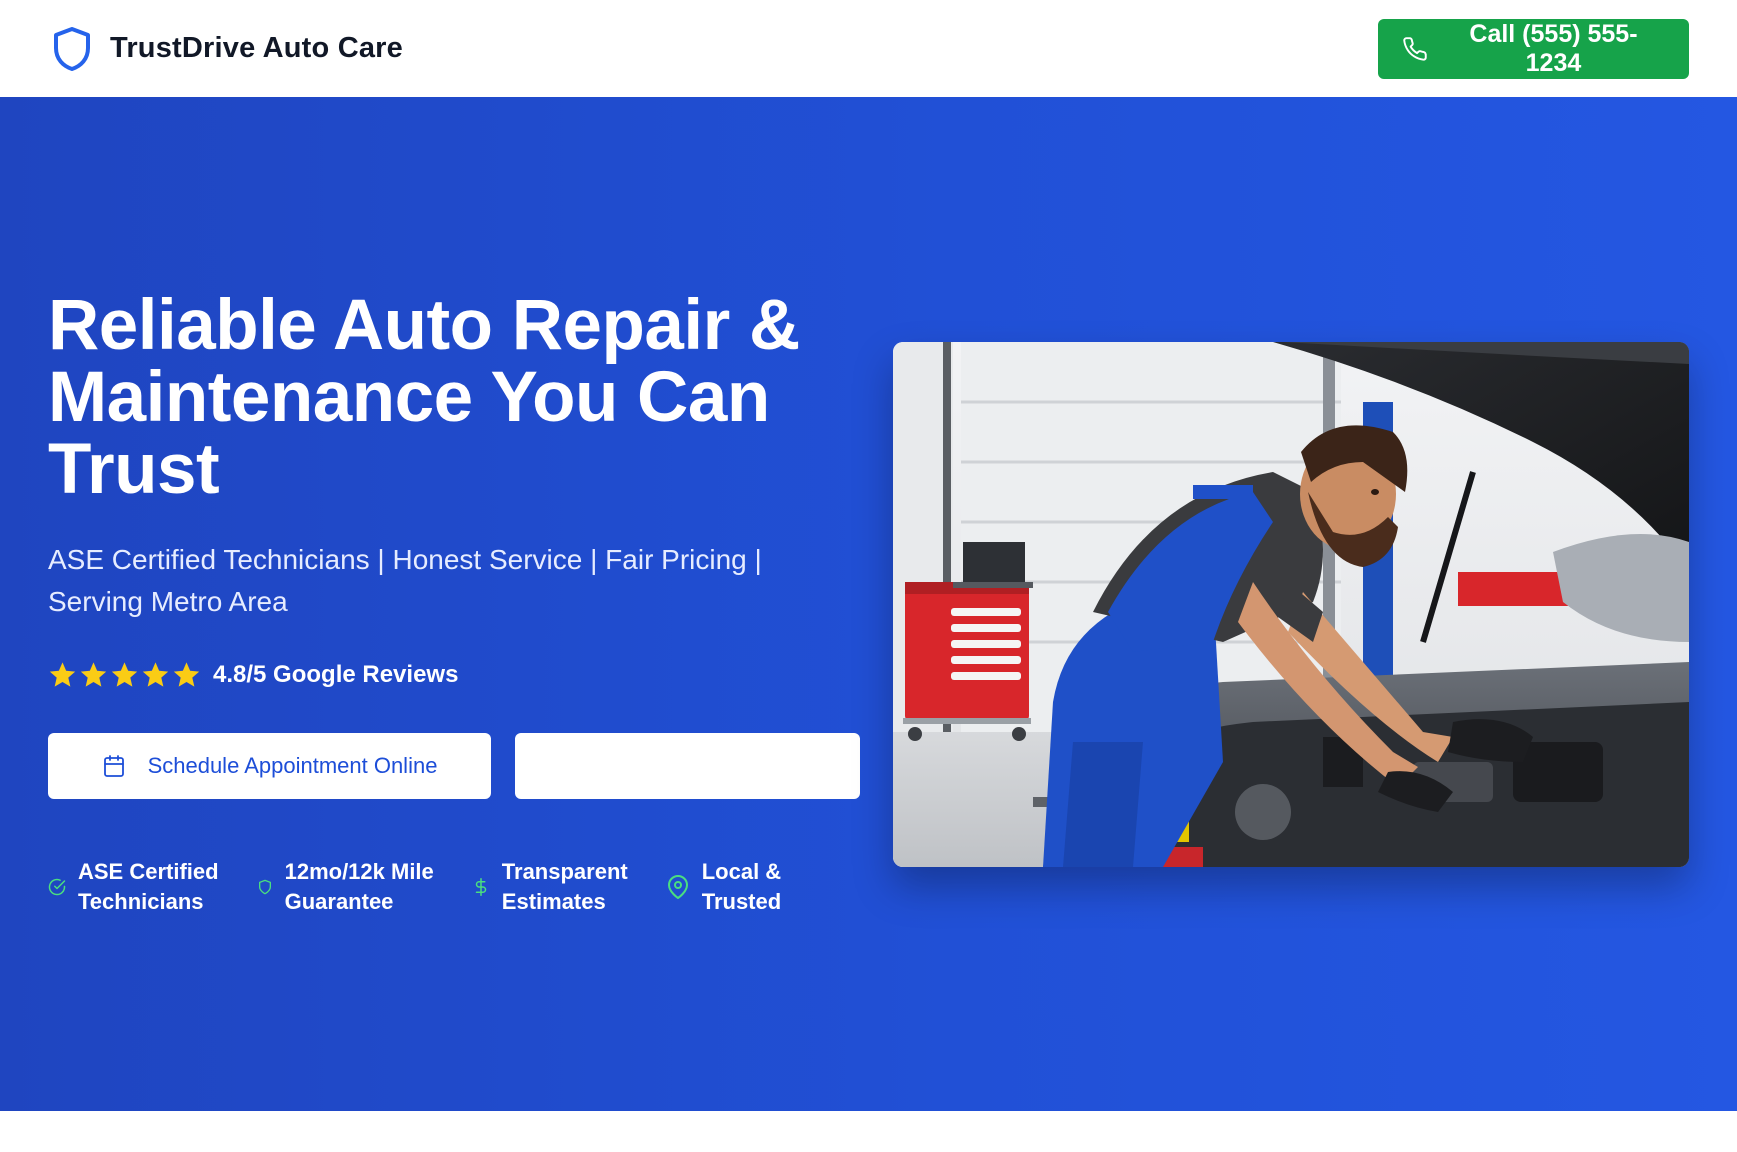 The height and width of the screenshot is (1152, 1737). I want to click on secondary-cta-button, so click(687, 766).